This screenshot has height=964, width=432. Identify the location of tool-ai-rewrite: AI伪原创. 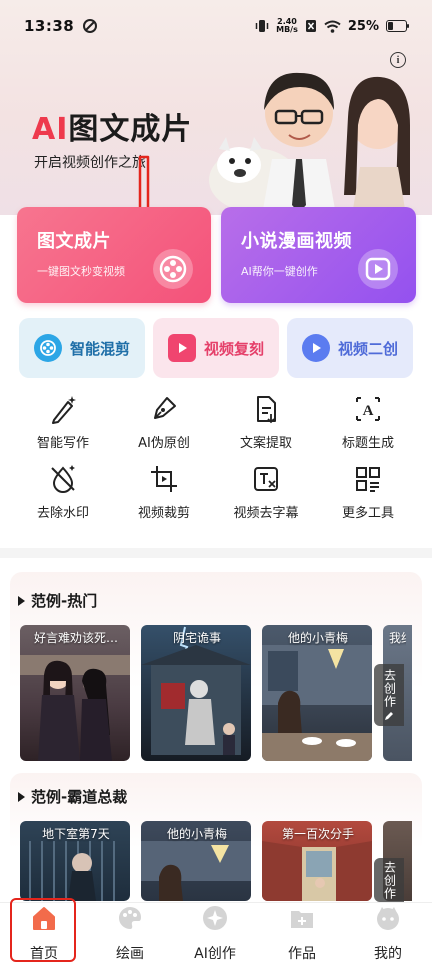
(164, 422).